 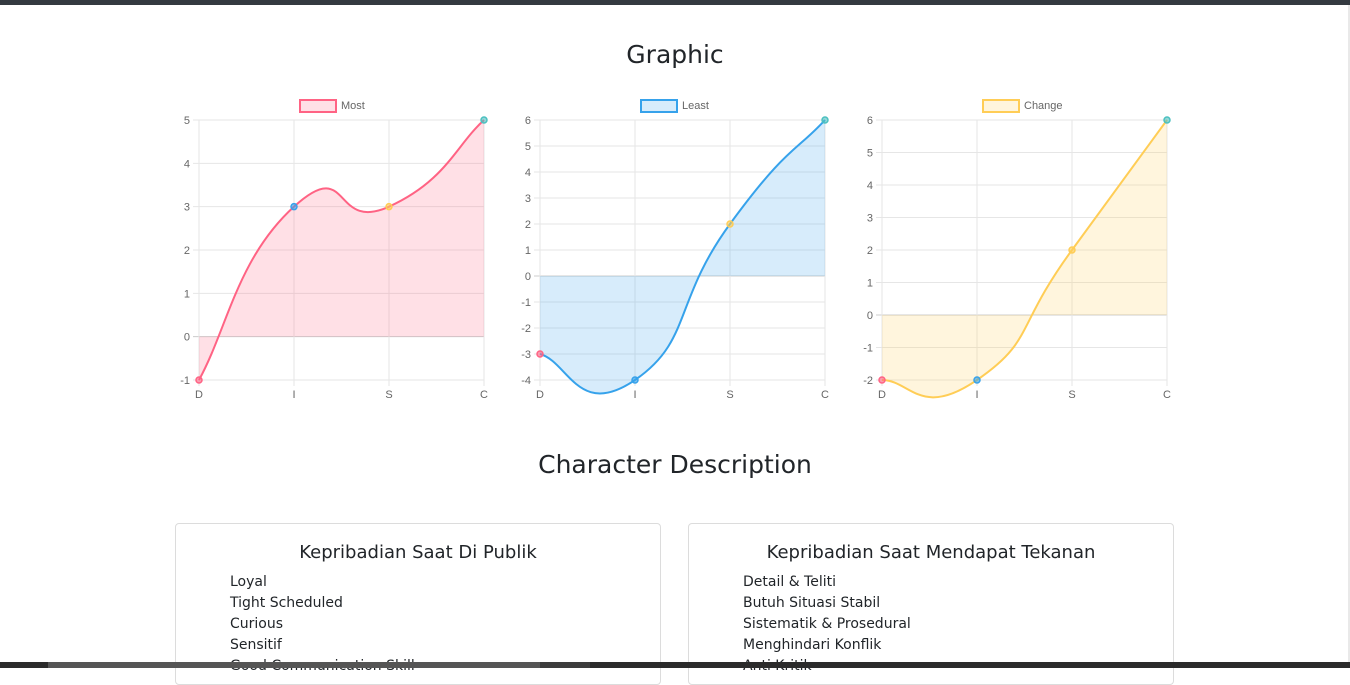 What do you see at coordinates (1043, 106) in the screenshot?
I see `legend-label: Change` at bounding box center [1043, 106].